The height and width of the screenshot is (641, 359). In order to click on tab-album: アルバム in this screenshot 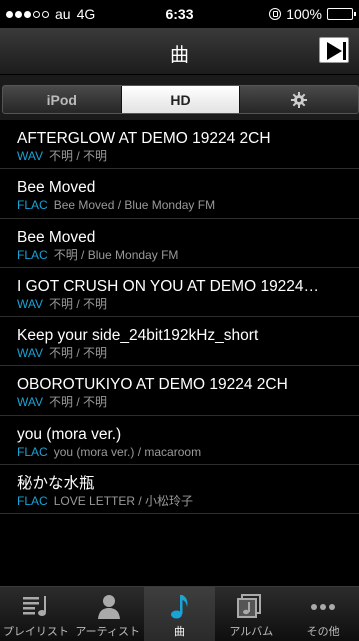, I will do `click(251, 614)`.